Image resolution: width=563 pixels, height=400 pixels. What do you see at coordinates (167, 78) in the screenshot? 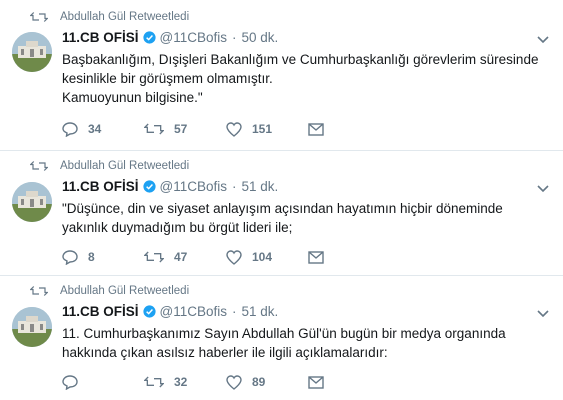
I see `tweet-text-line: kesinlikle bir görüşmem olmamıştır.` at bounding box center [167, 78].